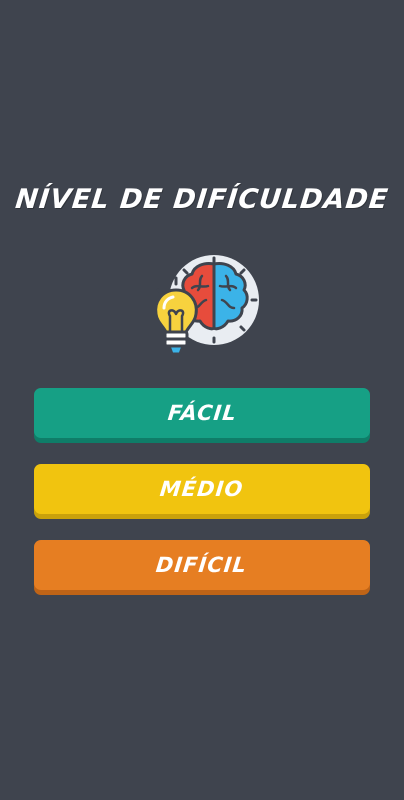 The image size is (404, 800). I want to click on facil-button: FÁCIL, so click(202, 413).